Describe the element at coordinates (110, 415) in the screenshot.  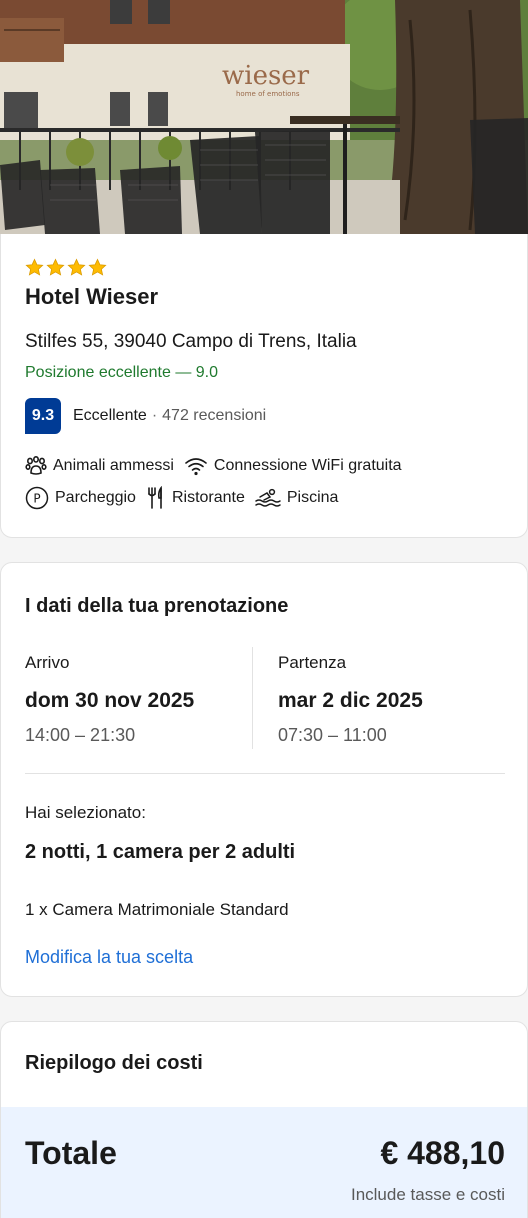
I see `review-score-label: Eccellente` at that location.